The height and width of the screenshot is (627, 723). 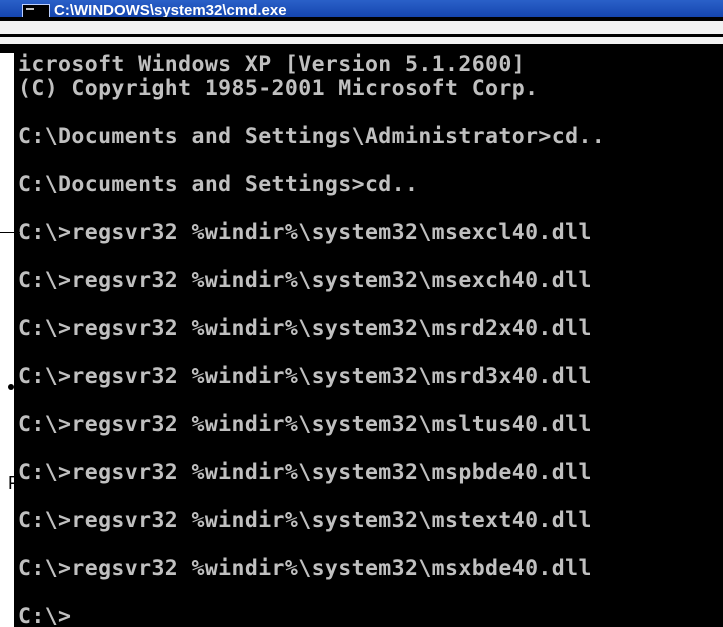 I want to click on window-left-edge, so click(x=7, y=340).